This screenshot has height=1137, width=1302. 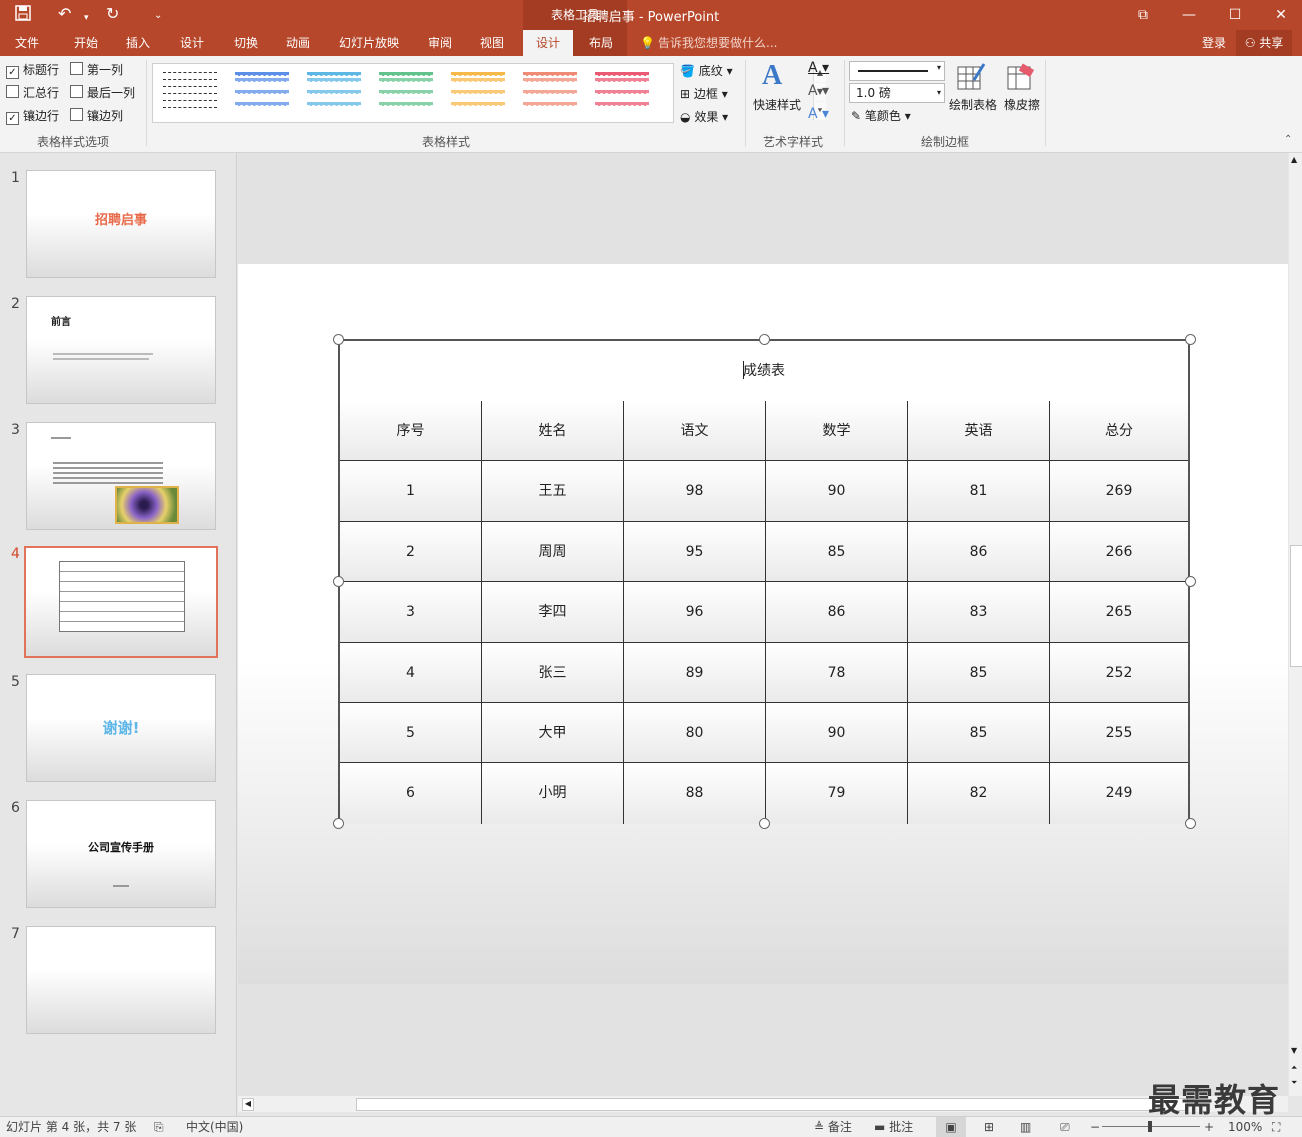 What do you see at coordinates (1119, 612) in the screenshot?
I see `table-cell: 265` at bounding box center [1119, 612].